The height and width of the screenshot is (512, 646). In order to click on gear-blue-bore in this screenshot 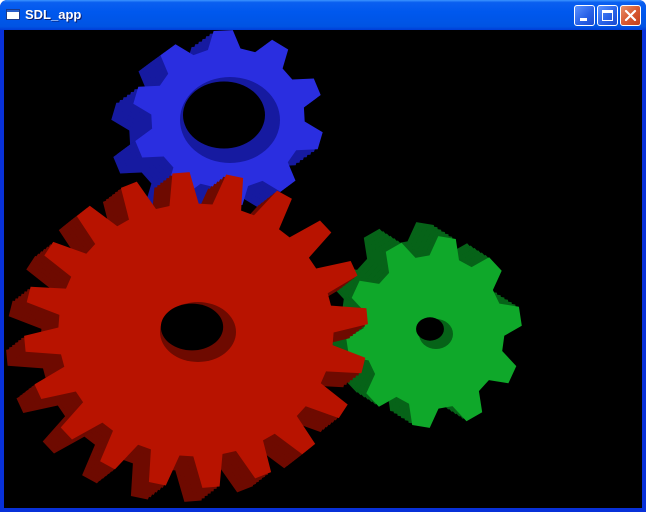, I will do `click(224, 115)`.